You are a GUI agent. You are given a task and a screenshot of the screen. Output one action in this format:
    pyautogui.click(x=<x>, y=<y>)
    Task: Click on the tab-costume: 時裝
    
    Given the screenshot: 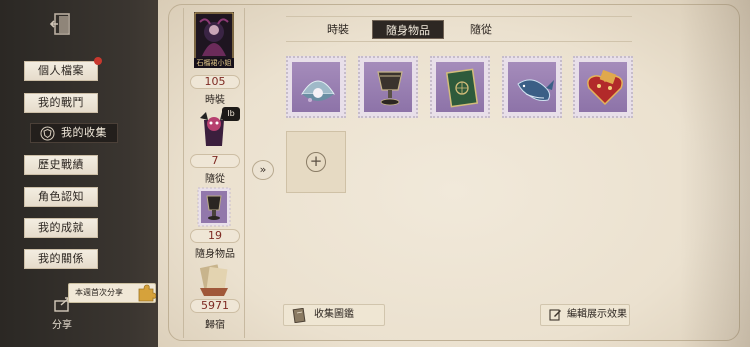 What is the action you would take?
    pyautogui.click(x=338, y=29)
    